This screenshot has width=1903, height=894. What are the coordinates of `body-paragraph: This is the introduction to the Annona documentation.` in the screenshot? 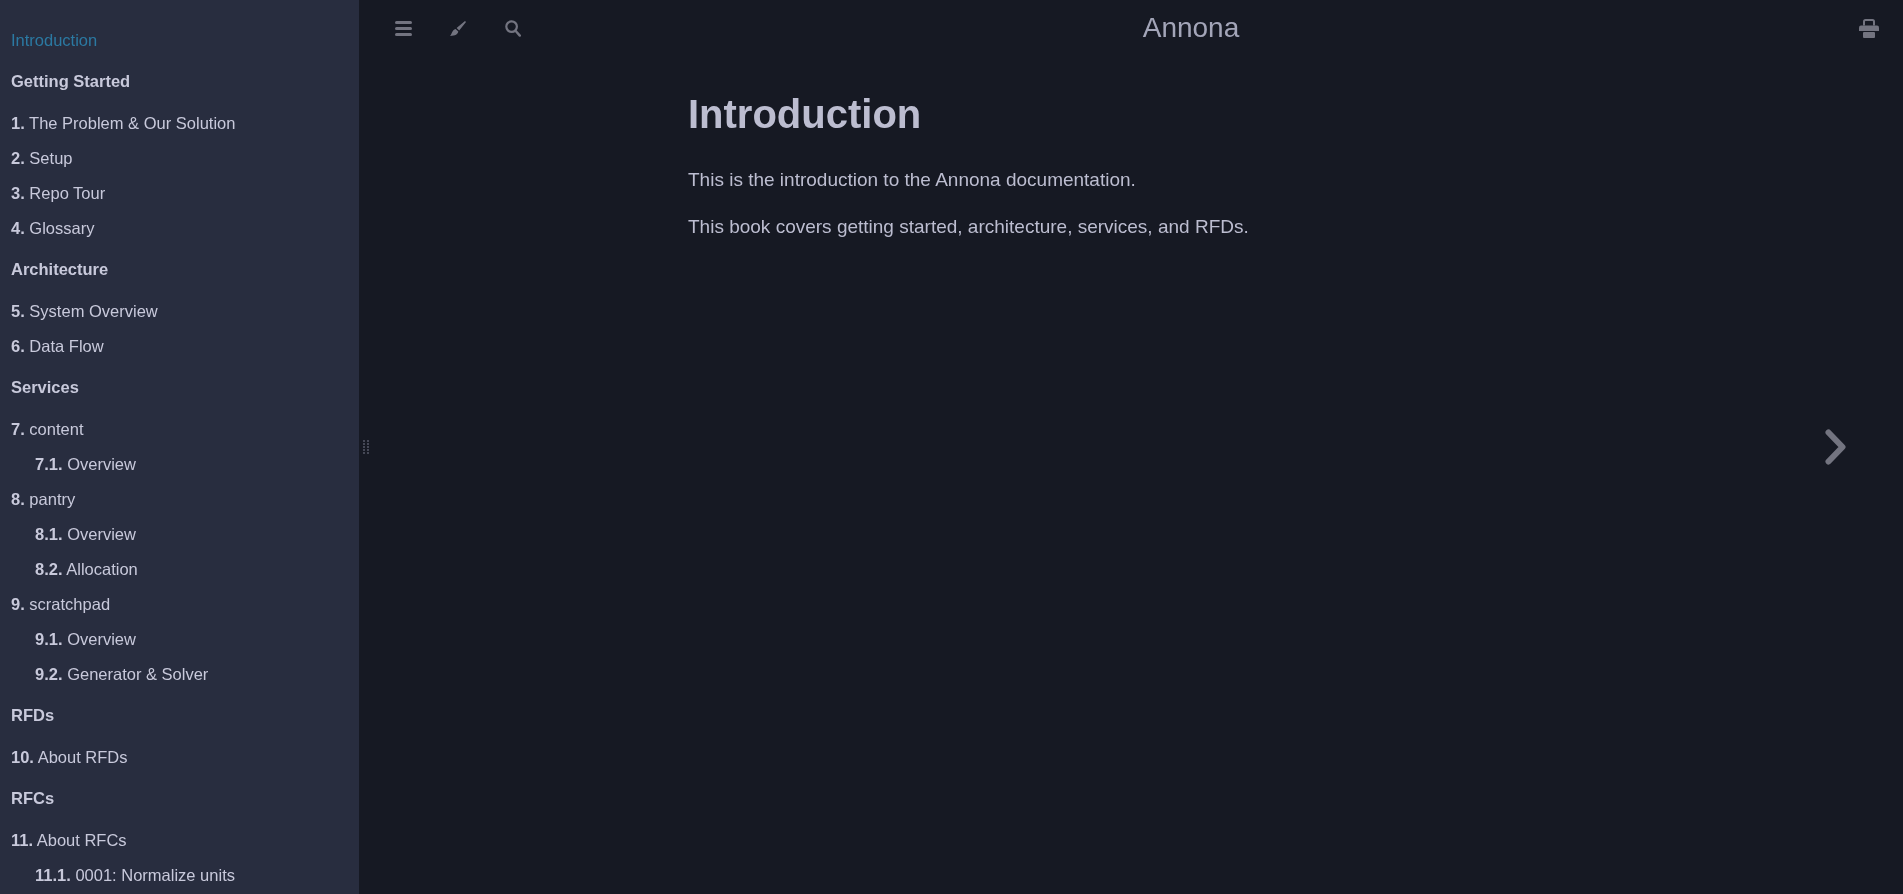 It's located at (912, 180).